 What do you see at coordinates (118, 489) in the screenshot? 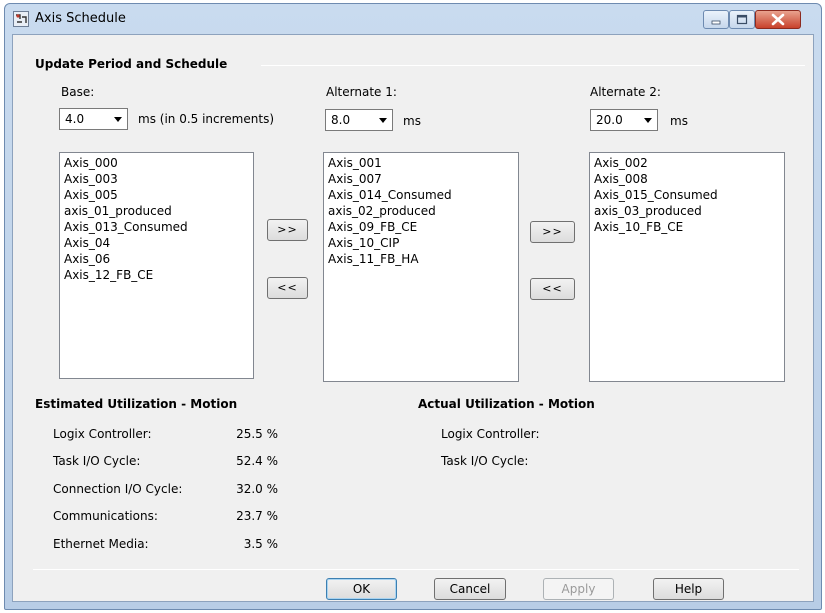
I see `estimated-connection-io-cycle-label: Connection I/O Cycle:` at bounding box center [118, 489].